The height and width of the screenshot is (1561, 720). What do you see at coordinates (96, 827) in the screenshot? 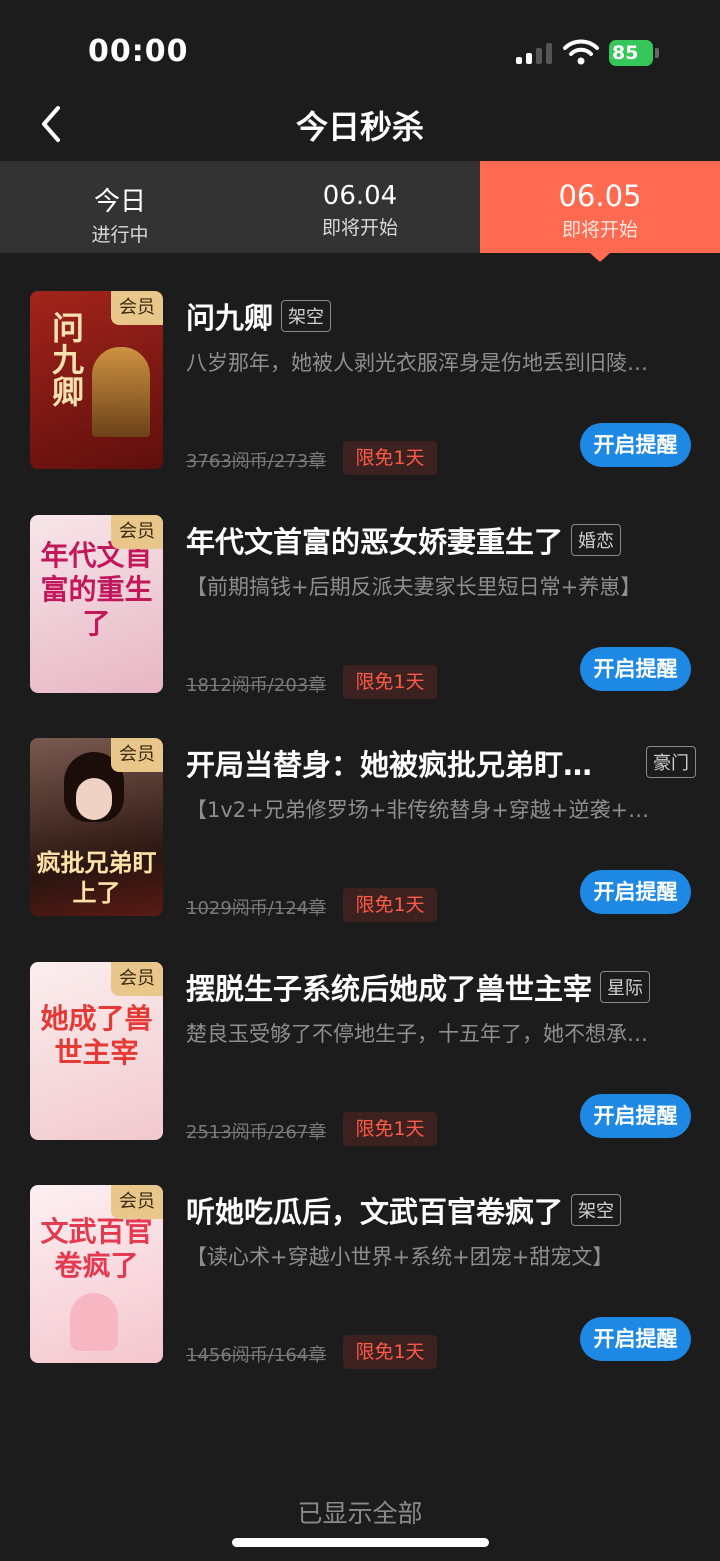
I see `book-cover: 疯批兄弟盯上了 会员` at bounding box center [96, 827].